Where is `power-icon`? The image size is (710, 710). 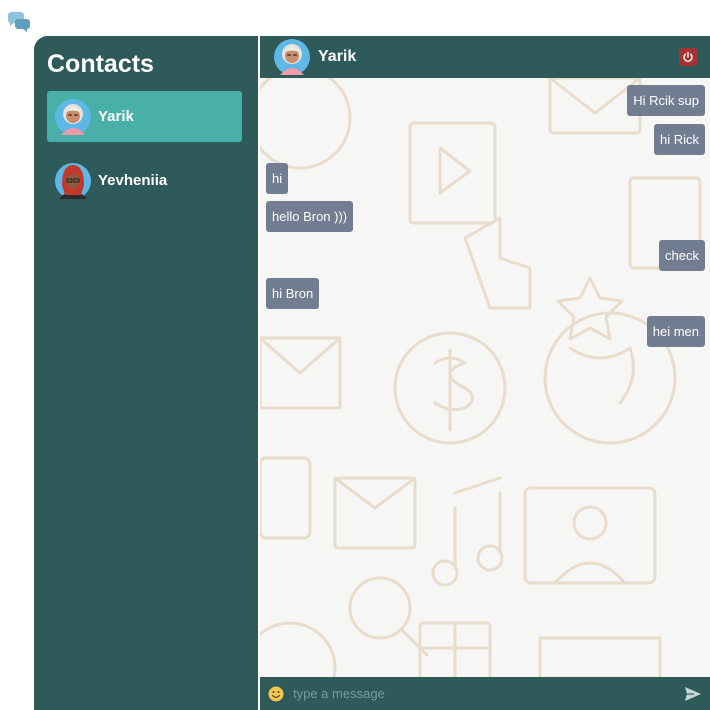 power-icon is located at coordinates (688, 56).